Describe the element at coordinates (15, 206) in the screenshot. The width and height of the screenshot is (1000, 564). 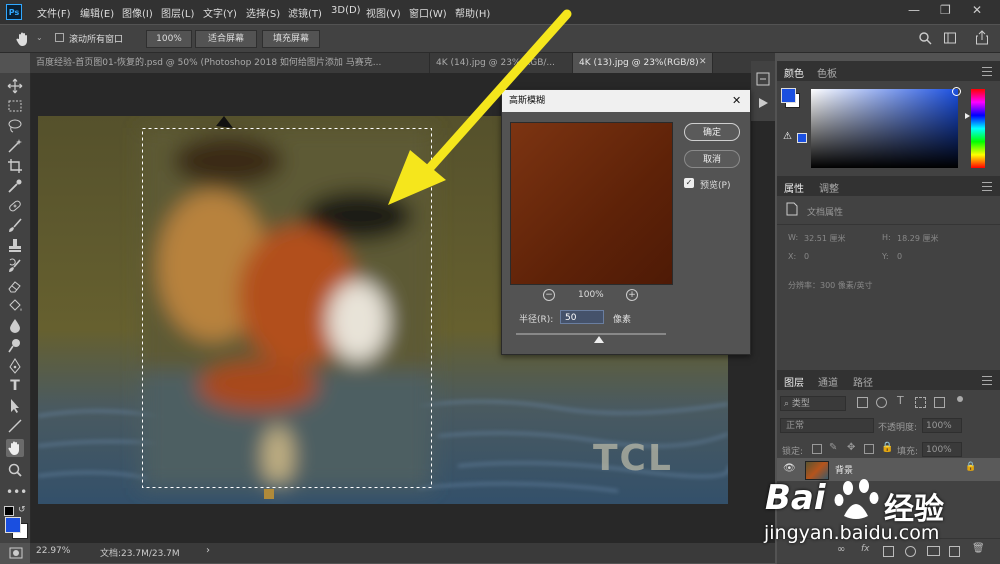
I see `healing-brush-icon` at that location.